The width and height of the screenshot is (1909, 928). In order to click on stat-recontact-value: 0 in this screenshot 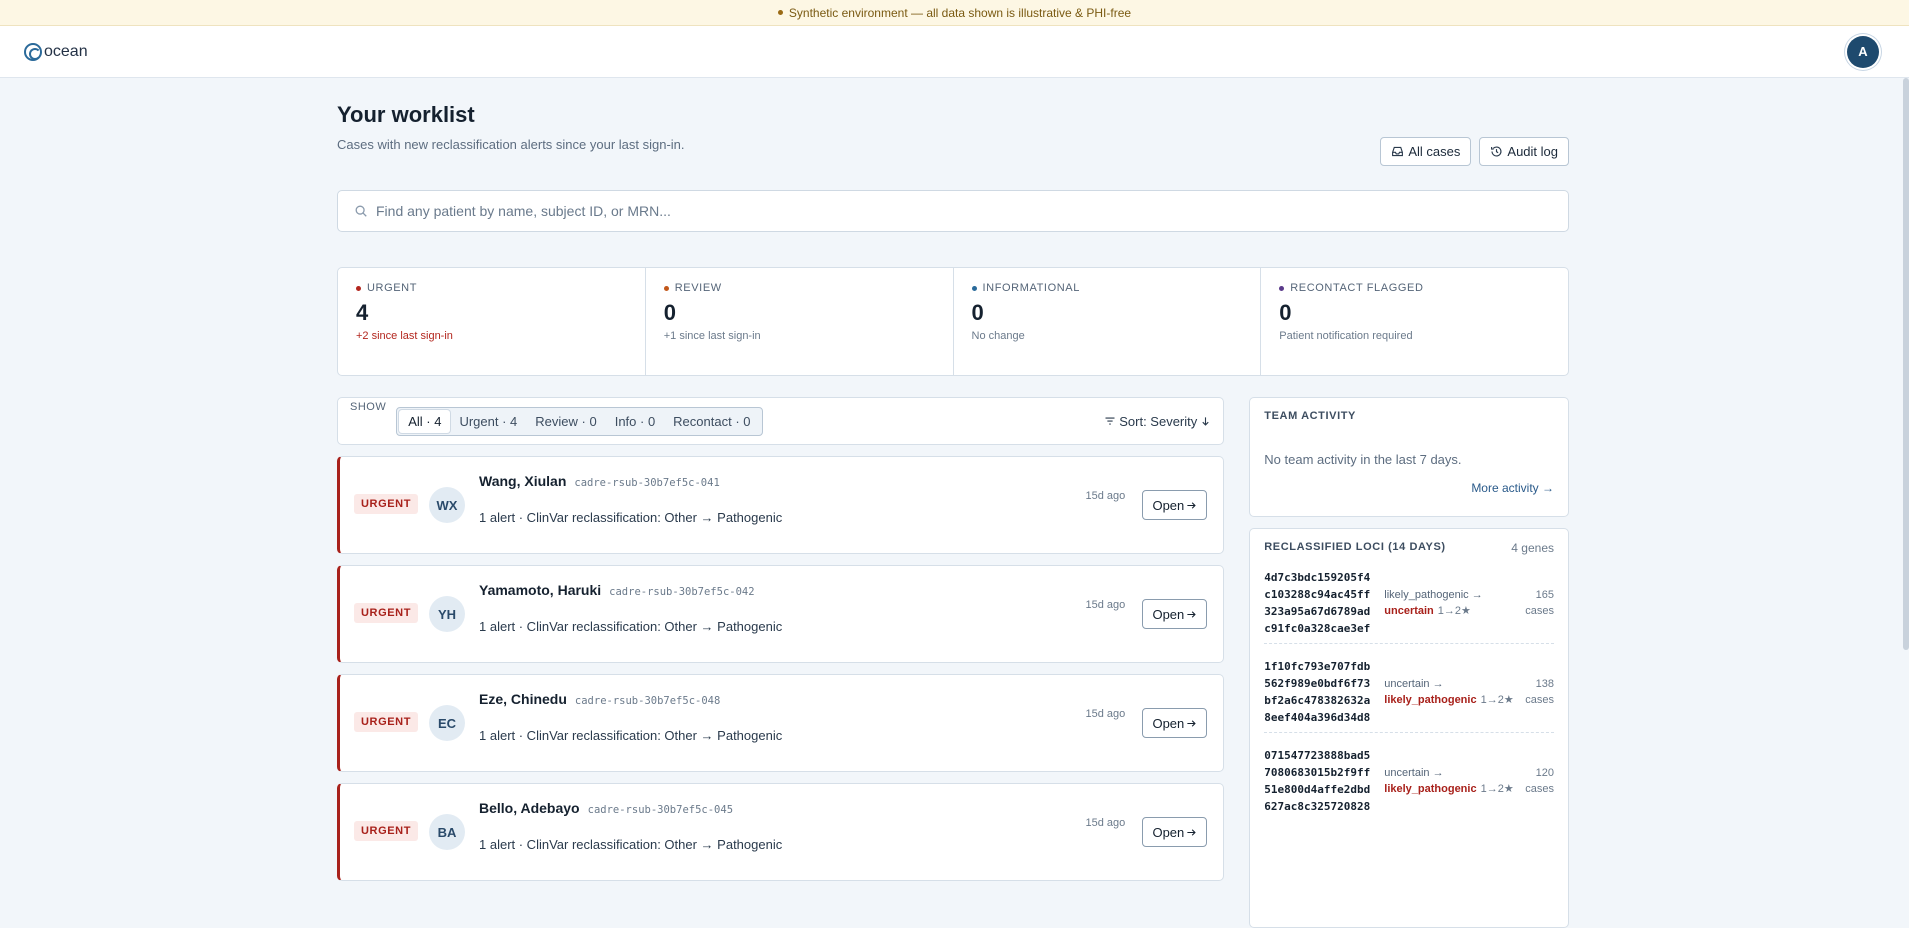, I will do `click(1285, 312)`.